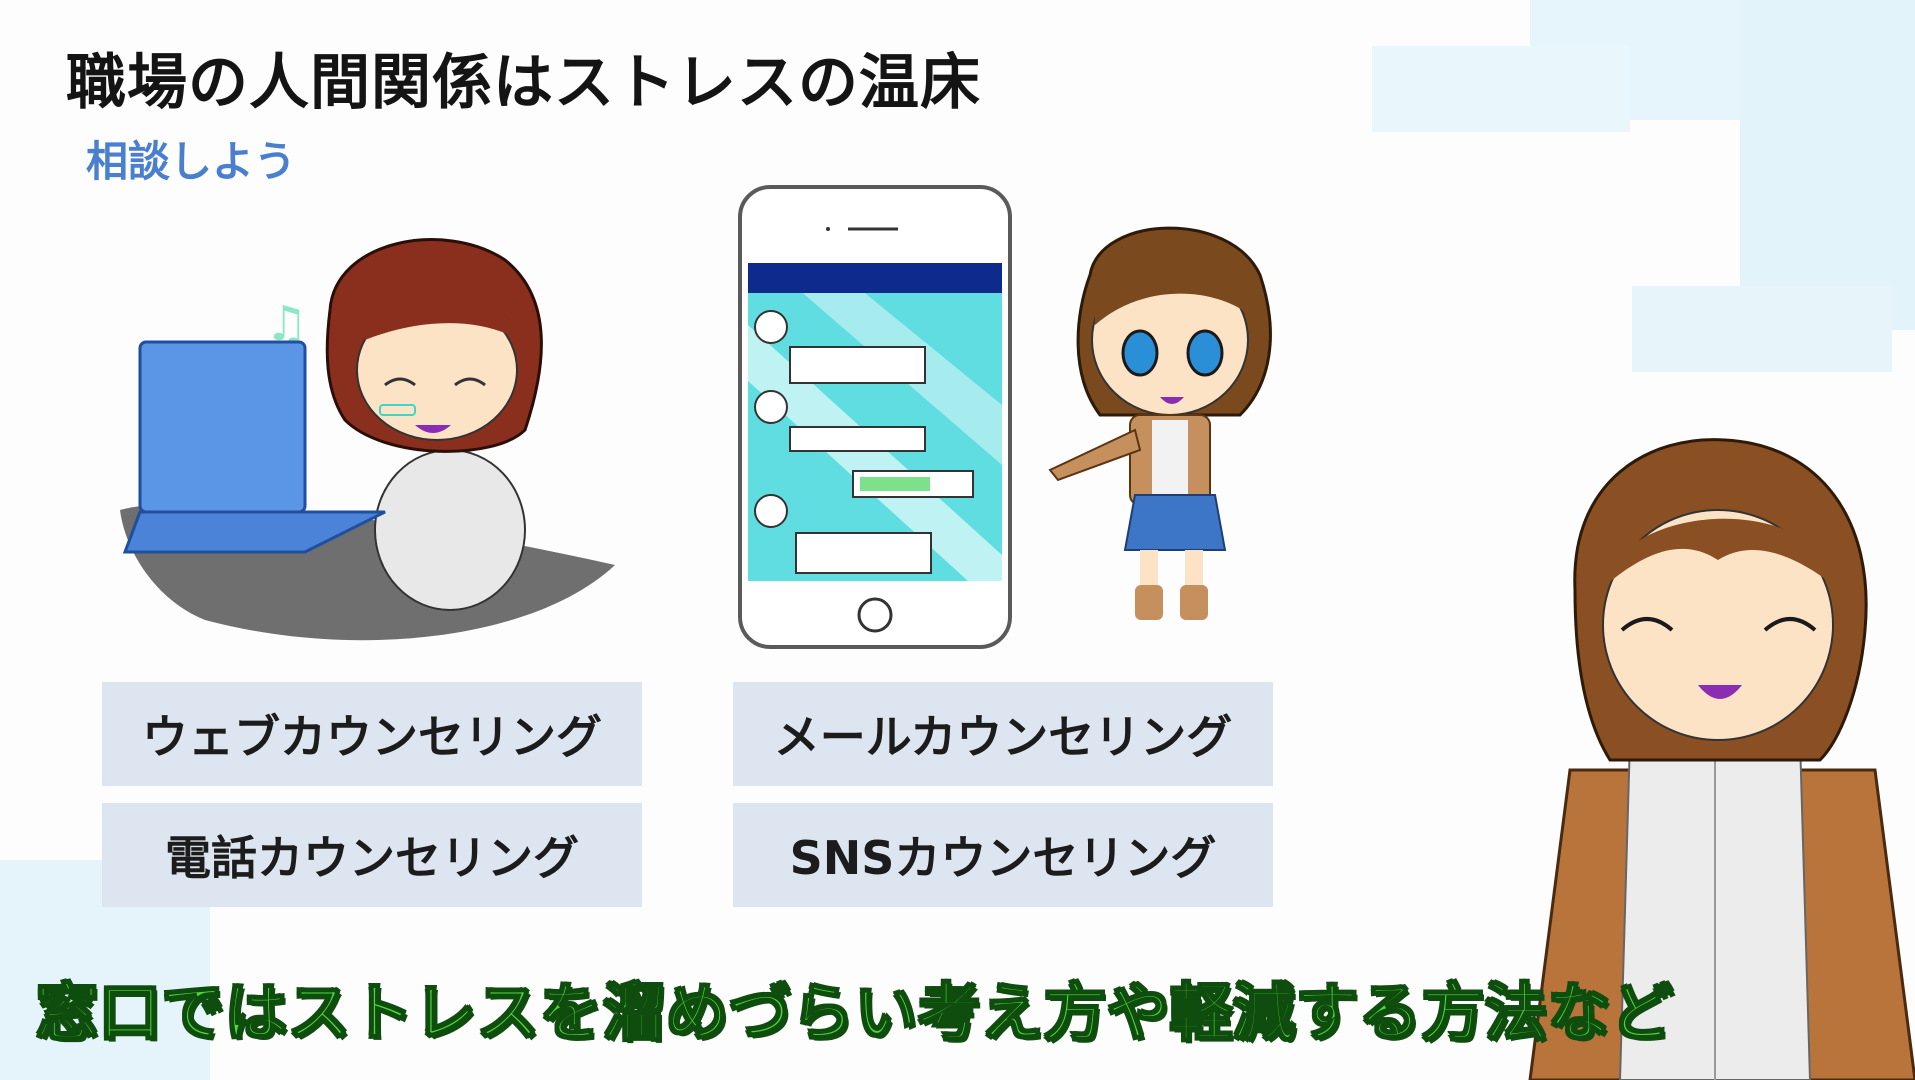 This screenshot has width=1915, height=1080. I want to click on option-phone-counseling: 電話カウンセリング, so click(372, 855).